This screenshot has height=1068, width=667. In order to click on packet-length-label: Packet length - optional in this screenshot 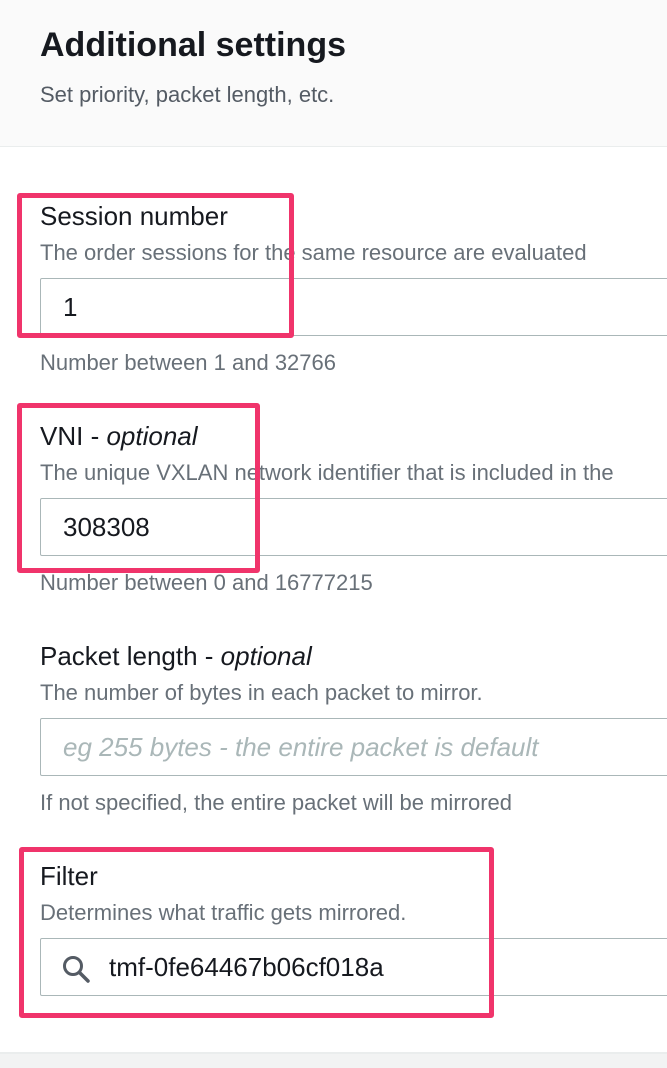, I will do `click(176, 656)`.